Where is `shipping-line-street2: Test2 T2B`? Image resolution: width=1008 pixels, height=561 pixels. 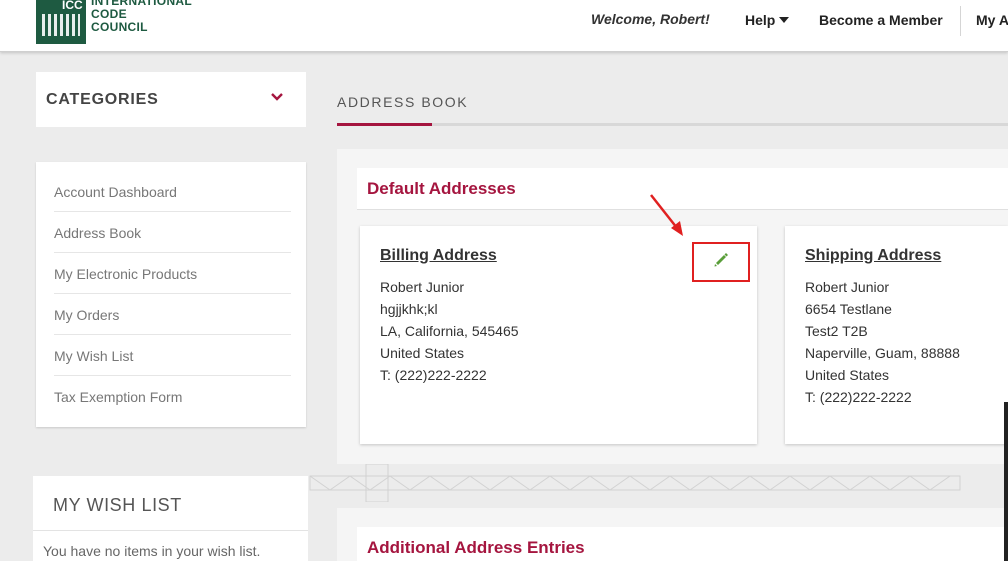
shipping-line-street2: Test2 T2B is located at coordinates (836, 331).